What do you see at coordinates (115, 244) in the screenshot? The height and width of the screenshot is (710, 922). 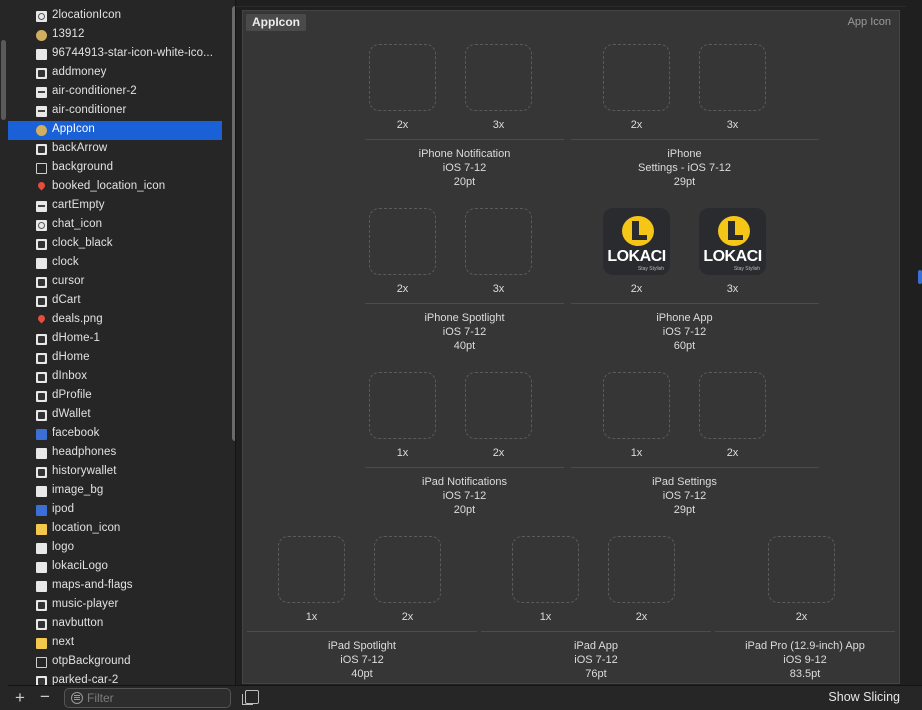 I see `asset-row: clock_black` at bounding box center [115, 244].